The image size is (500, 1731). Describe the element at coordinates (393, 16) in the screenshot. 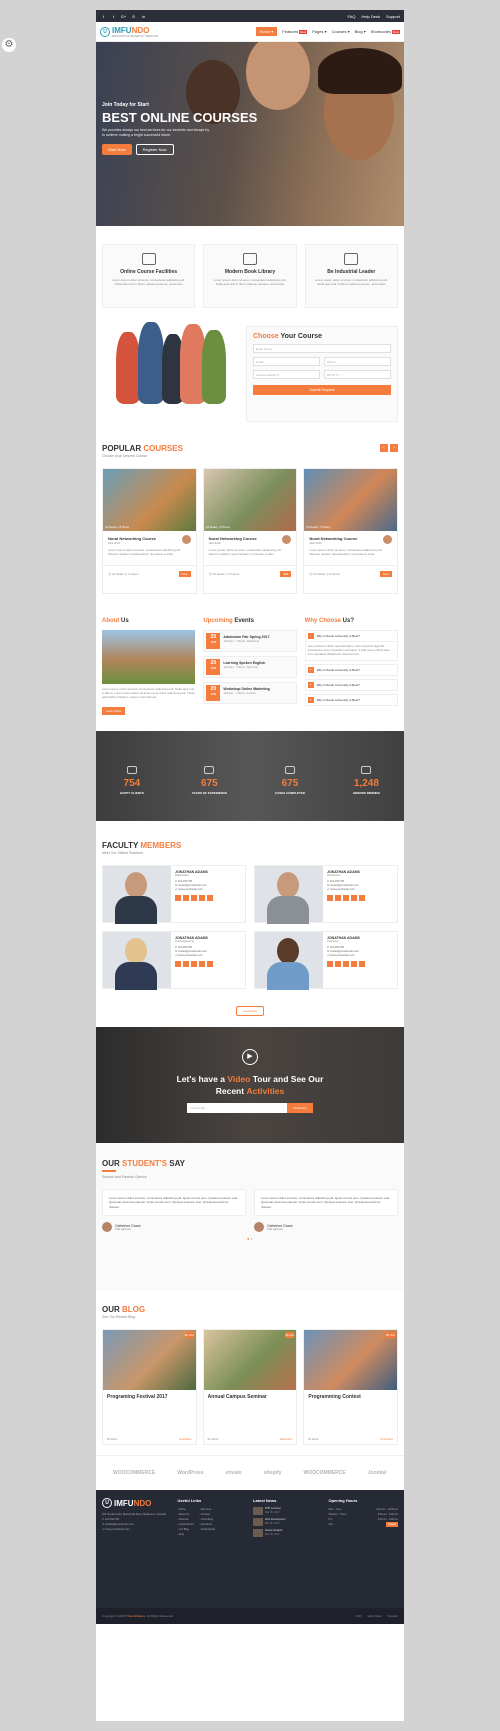

I see `top-link-support: Support` at that location.